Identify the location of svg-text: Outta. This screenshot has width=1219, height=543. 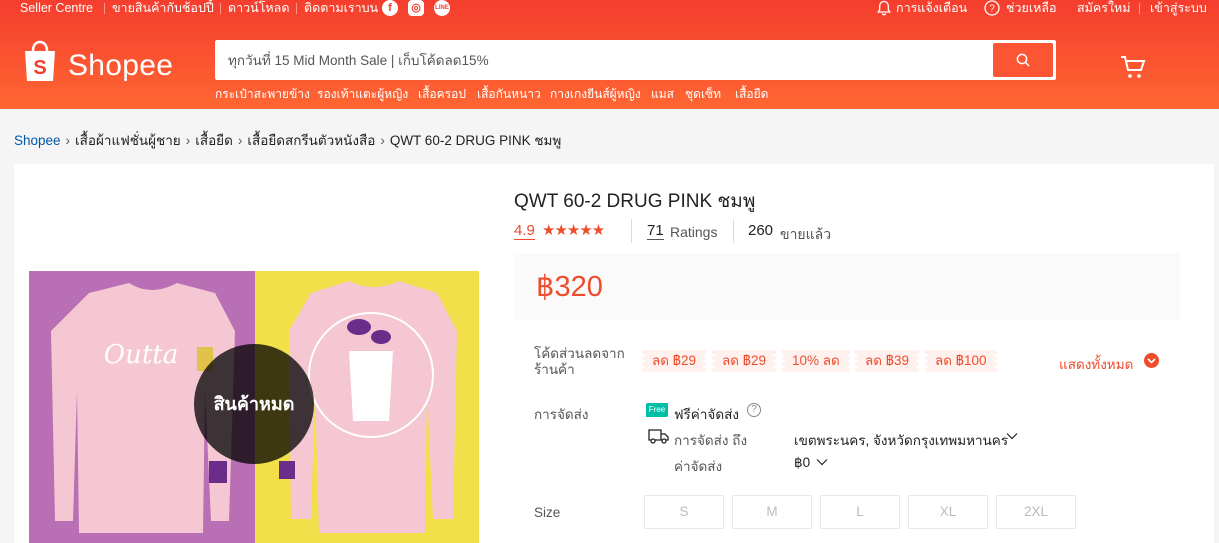
(141, 355).